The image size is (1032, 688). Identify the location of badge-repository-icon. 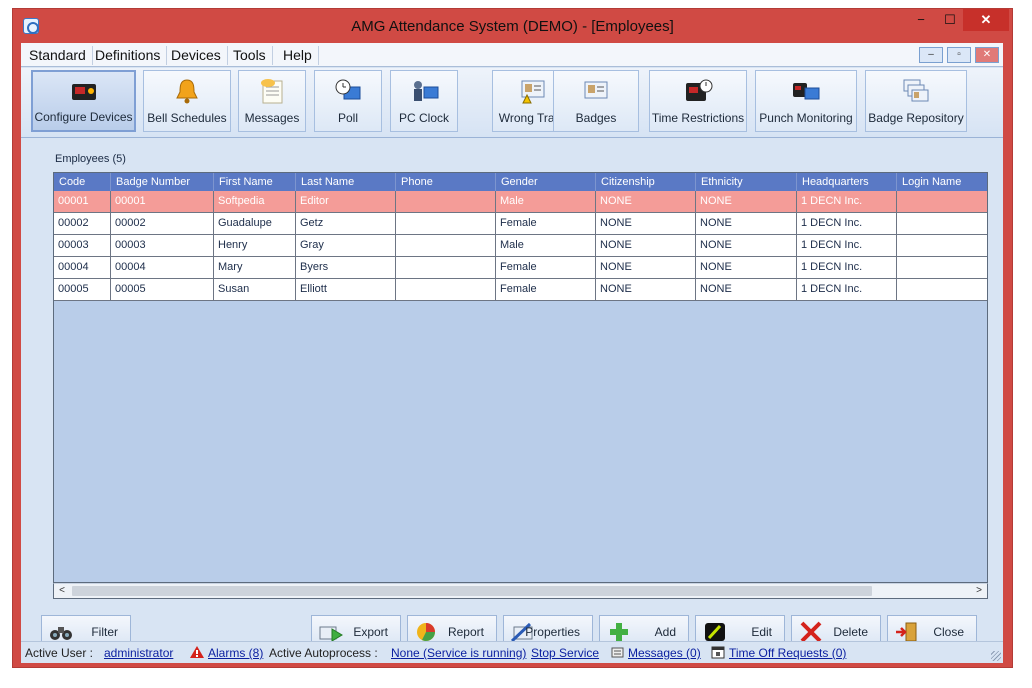
(916, 90).